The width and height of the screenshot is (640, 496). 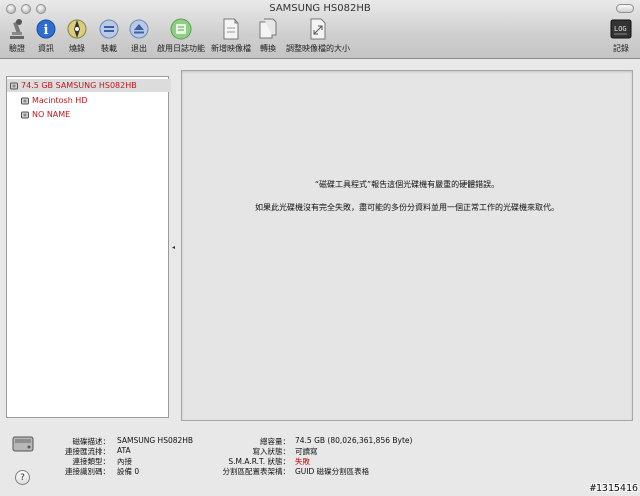 I want to click on watermark: #1315416, so click(x=613, y=488).